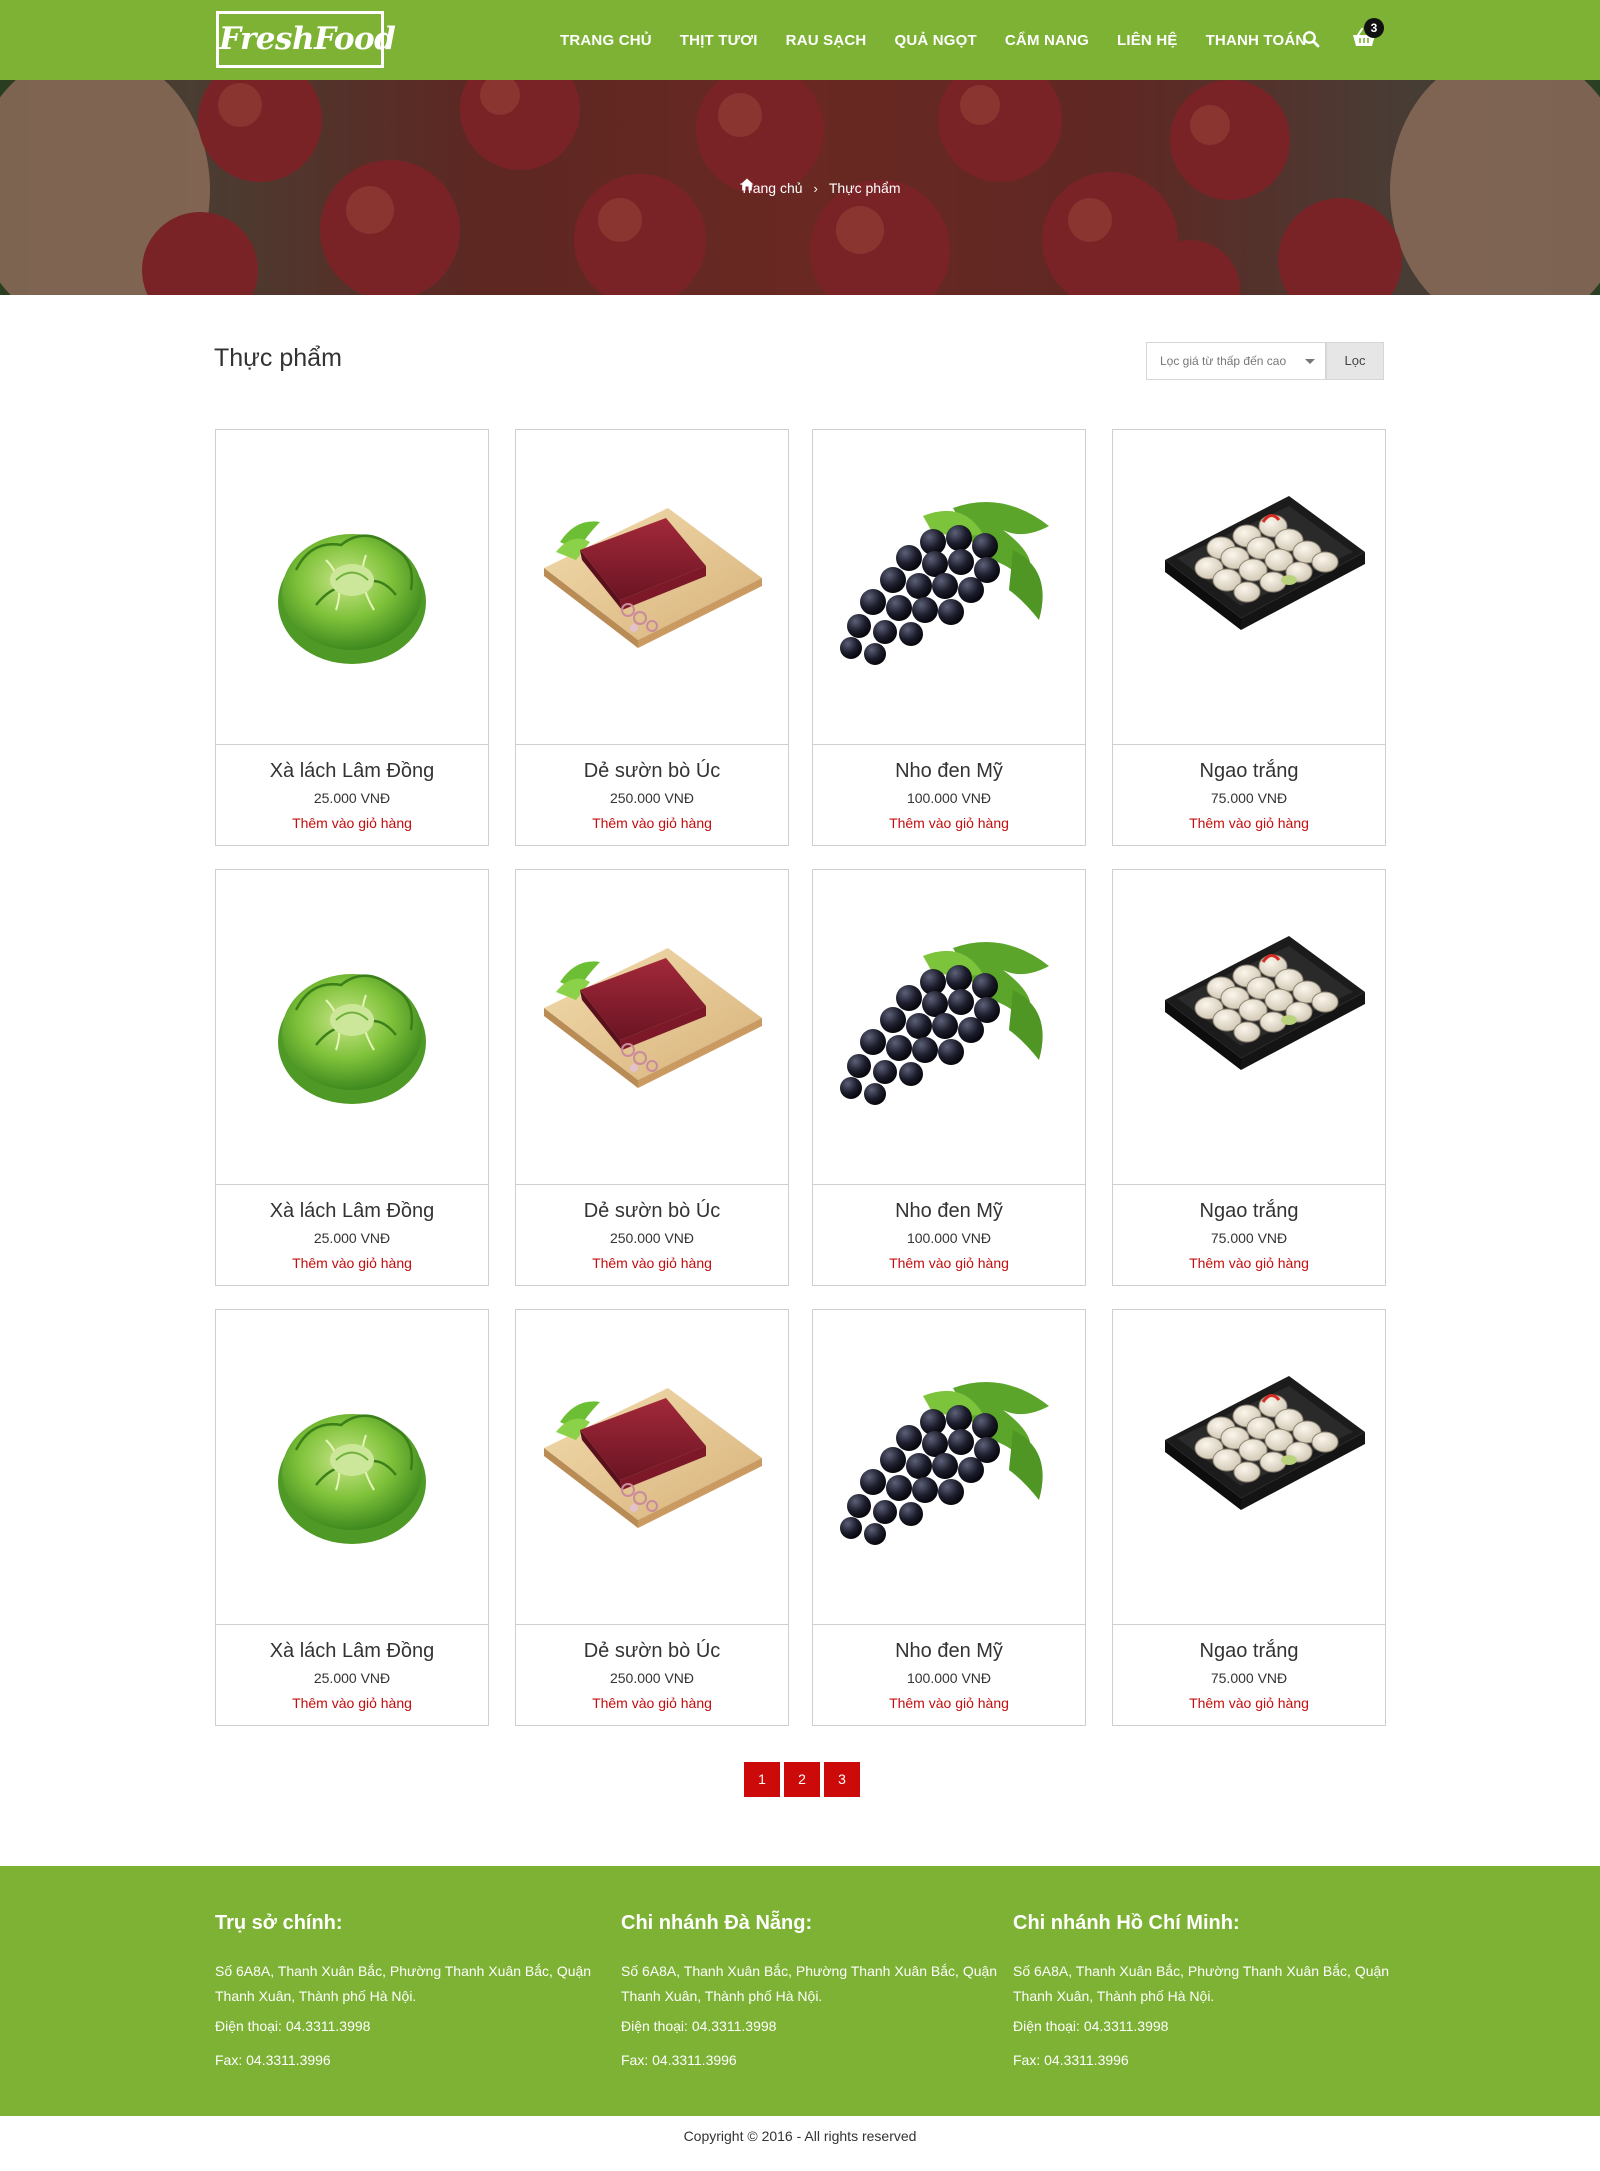  I want to click on breadcrumb: Trang chủ › Thực phẩm, so click(820, 188).